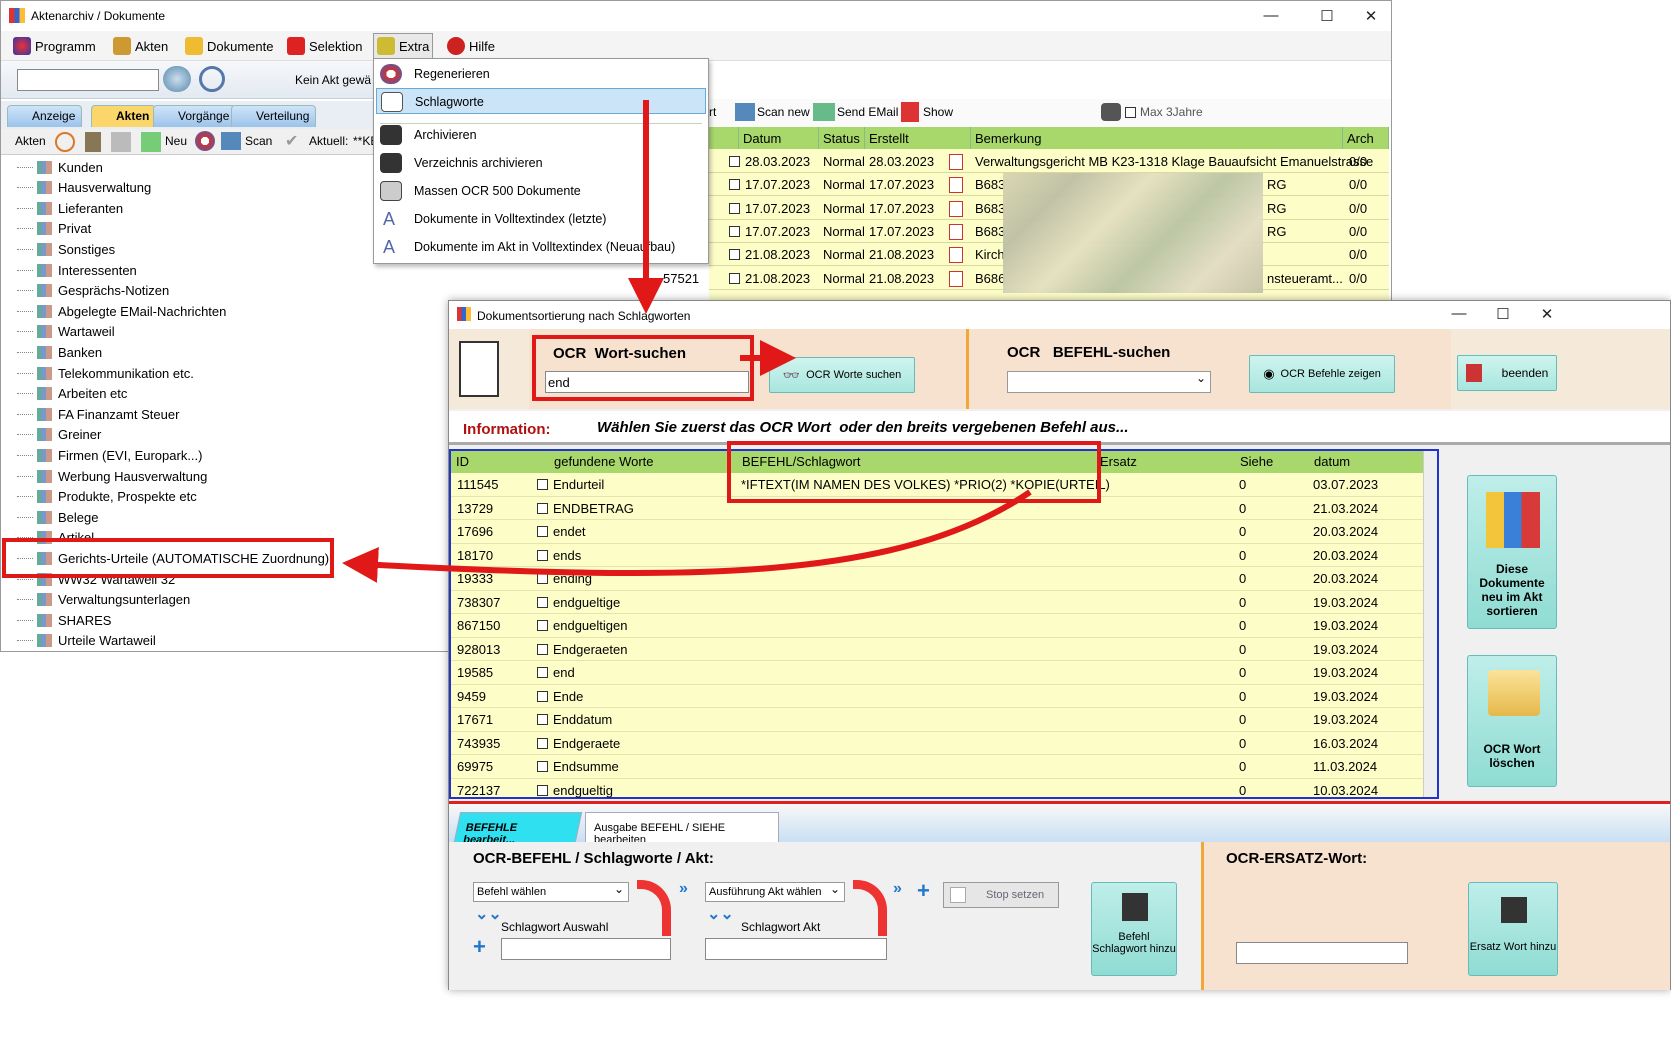 This screenshot has width=1671, height=1053. Describe the element at coordinates (842, 138) in the screenshot. I see `col-header-status: Status` at that location.